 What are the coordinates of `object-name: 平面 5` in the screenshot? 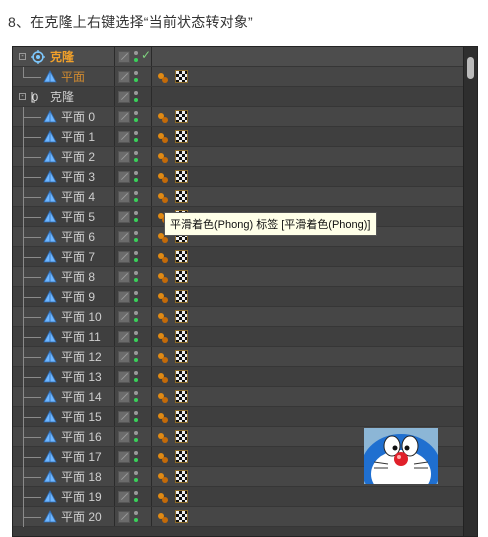 It's located at (78, 217).